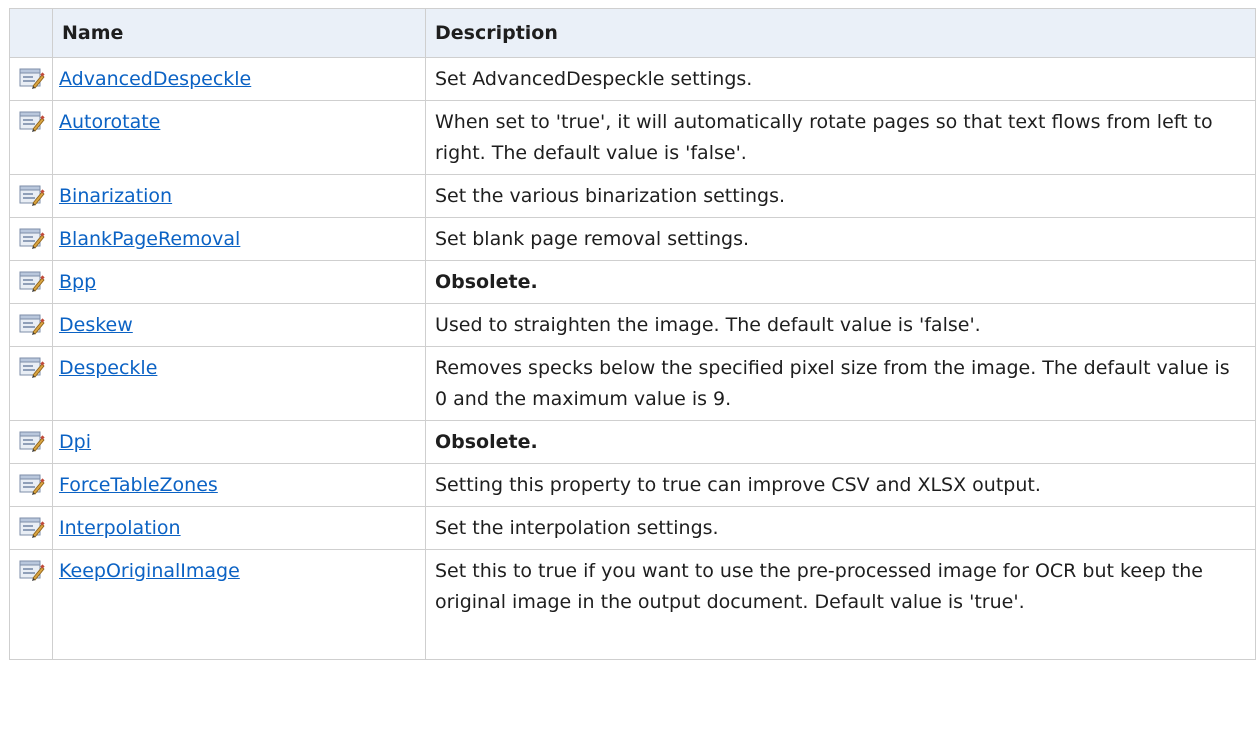 The image size is (1257, 736). Describe the element at coordinates (239, 482) in the screenshot. I see `property-link: ForceTableZones` at that location.